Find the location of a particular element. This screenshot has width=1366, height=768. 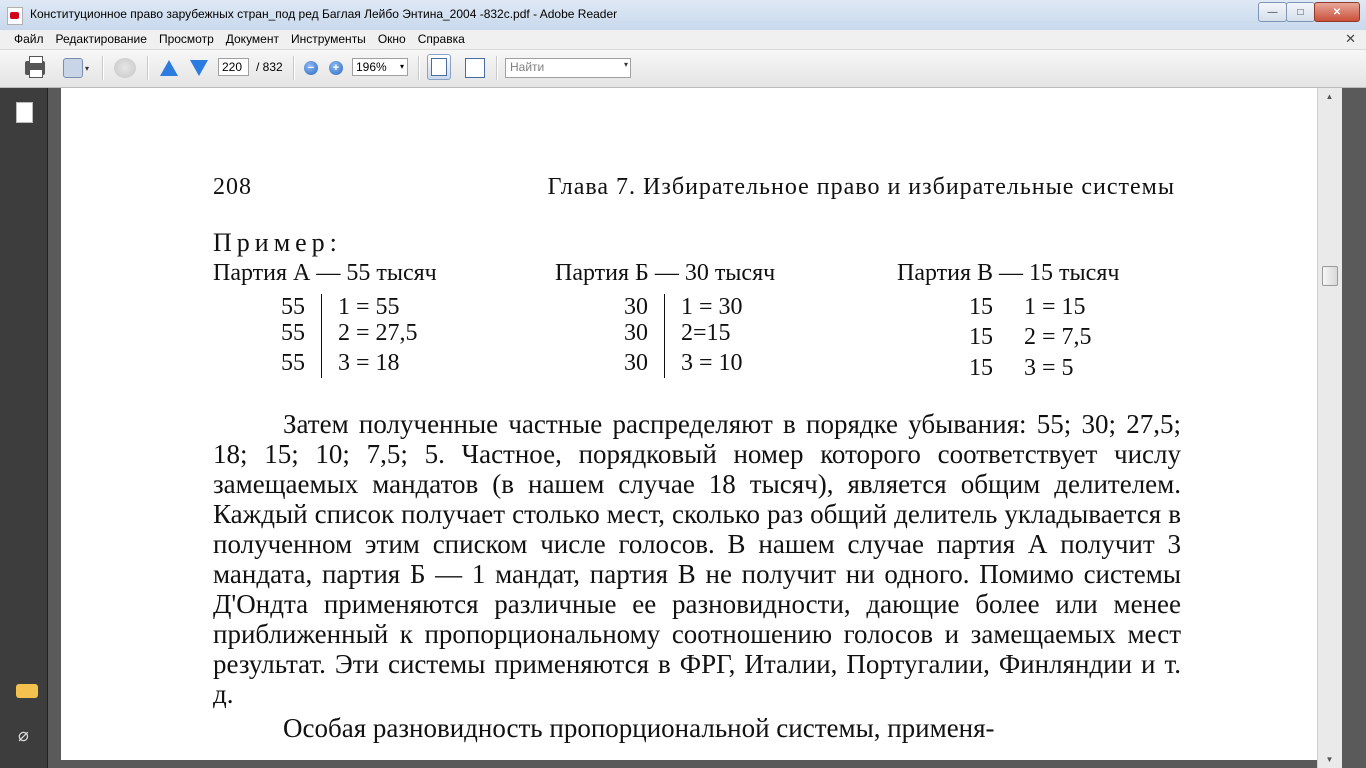

collaborate-icon is located at coordinates (125, 68).